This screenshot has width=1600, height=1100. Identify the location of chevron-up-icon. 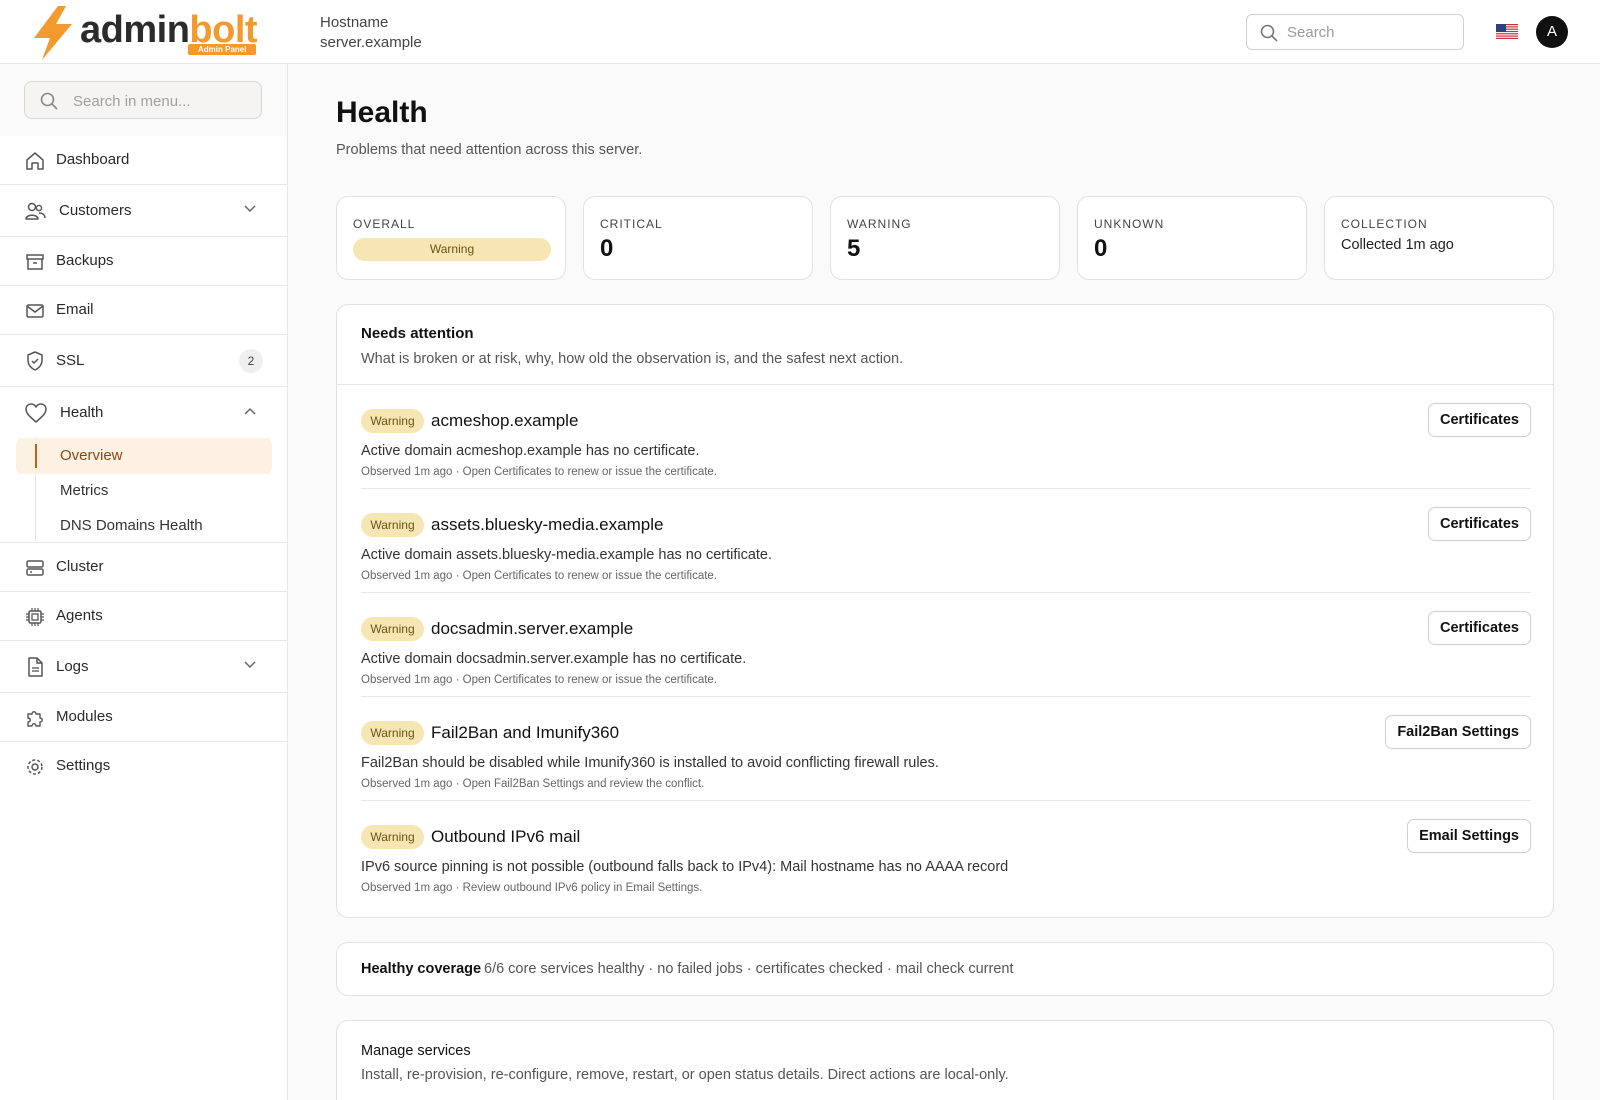
(250, 411).